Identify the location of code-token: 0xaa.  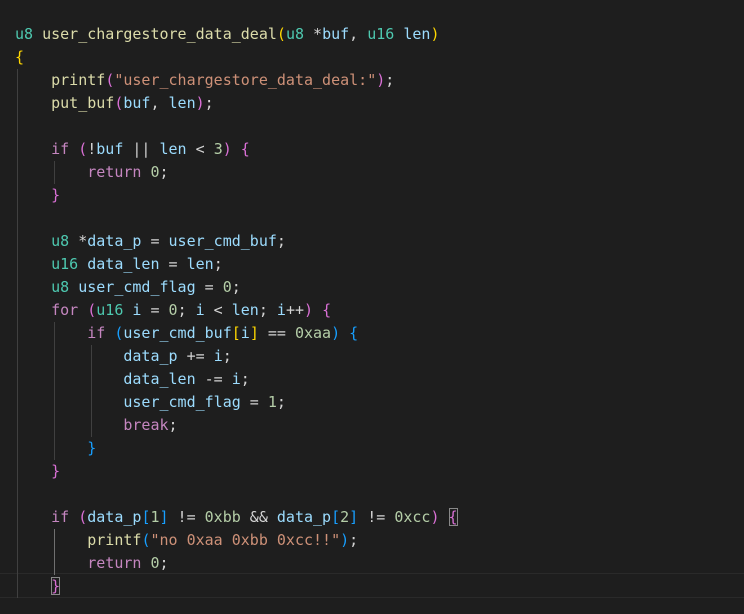
(313, 333).